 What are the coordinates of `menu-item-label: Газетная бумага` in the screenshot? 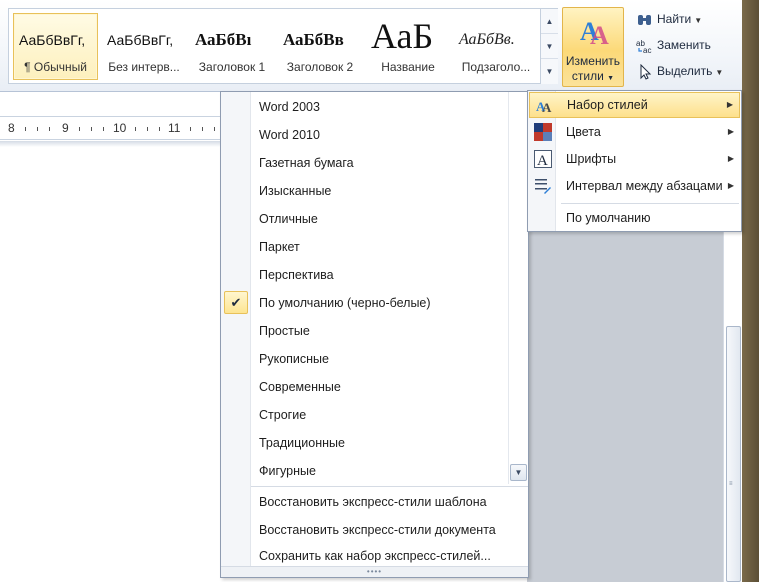 It's located at (306, 163).